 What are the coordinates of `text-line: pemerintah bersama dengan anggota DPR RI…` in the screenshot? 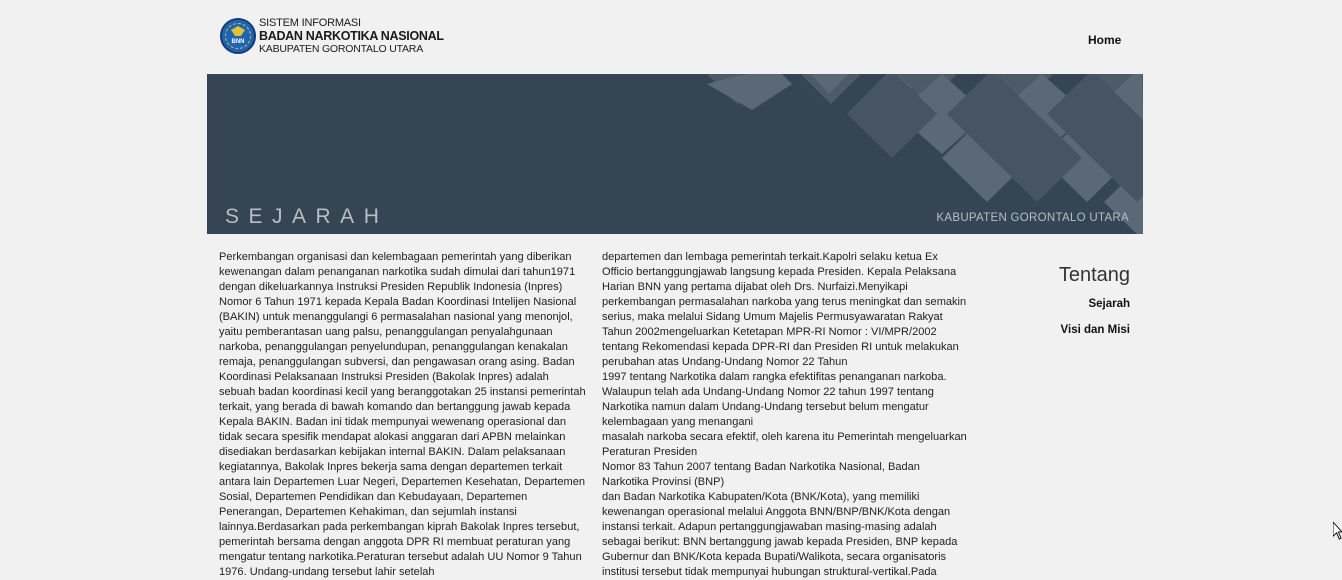 It's located at (395, 542).